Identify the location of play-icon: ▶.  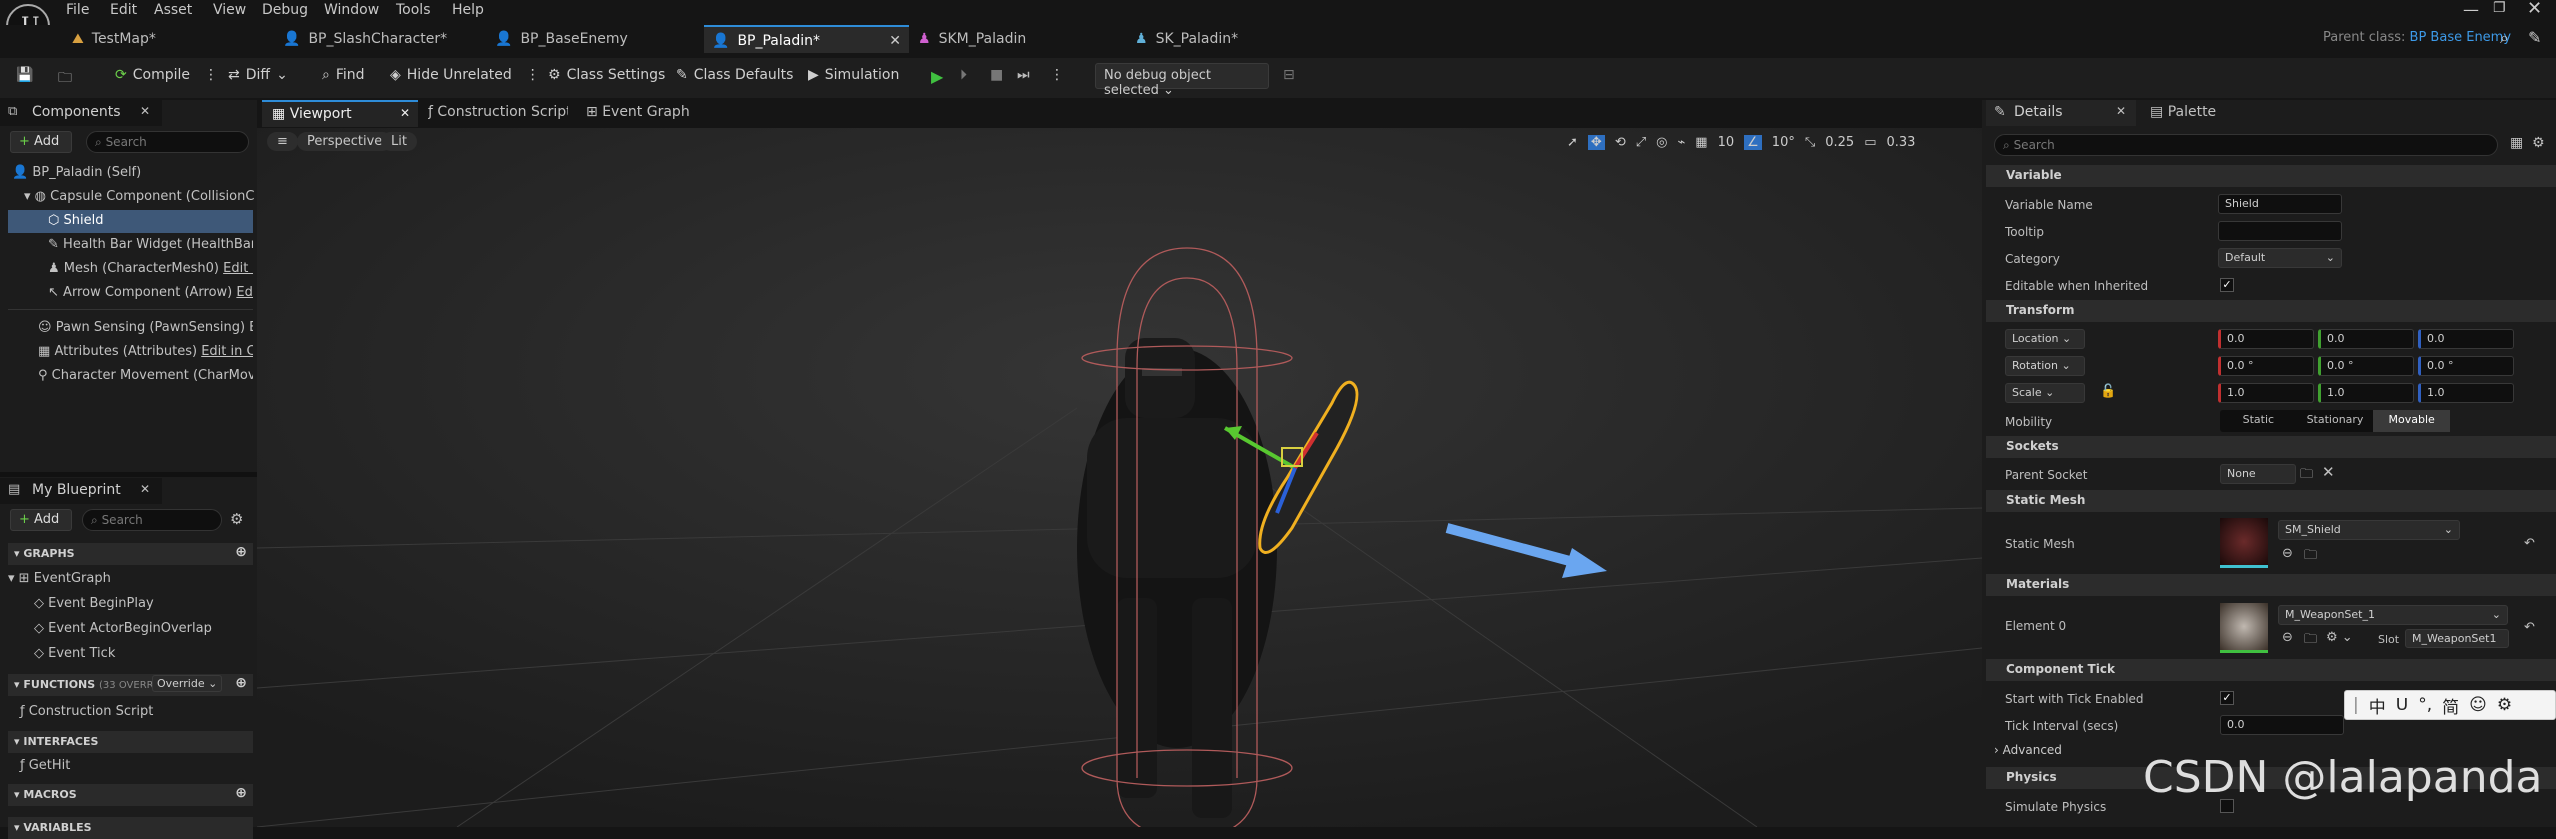
(937, 76).